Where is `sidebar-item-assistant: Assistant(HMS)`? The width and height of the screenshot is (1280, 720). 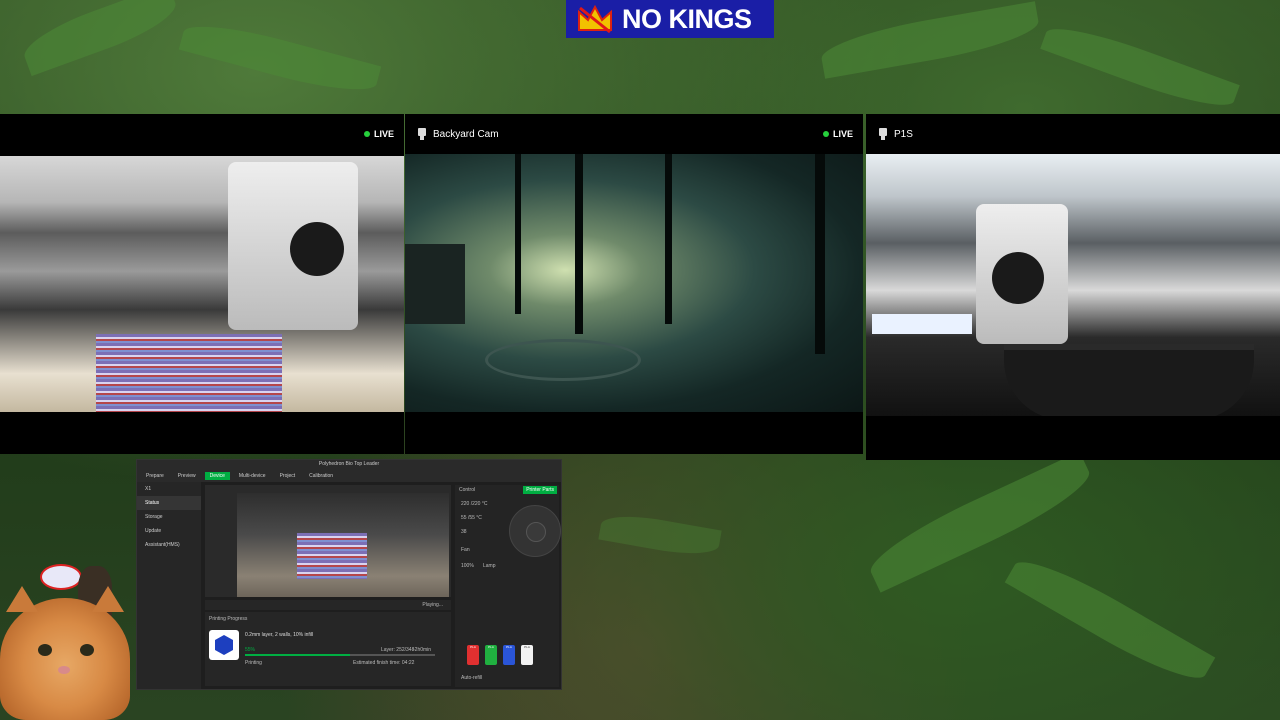
sidebar-item-assistant: Assistant(HMS) is located at coordinates (169, 545).